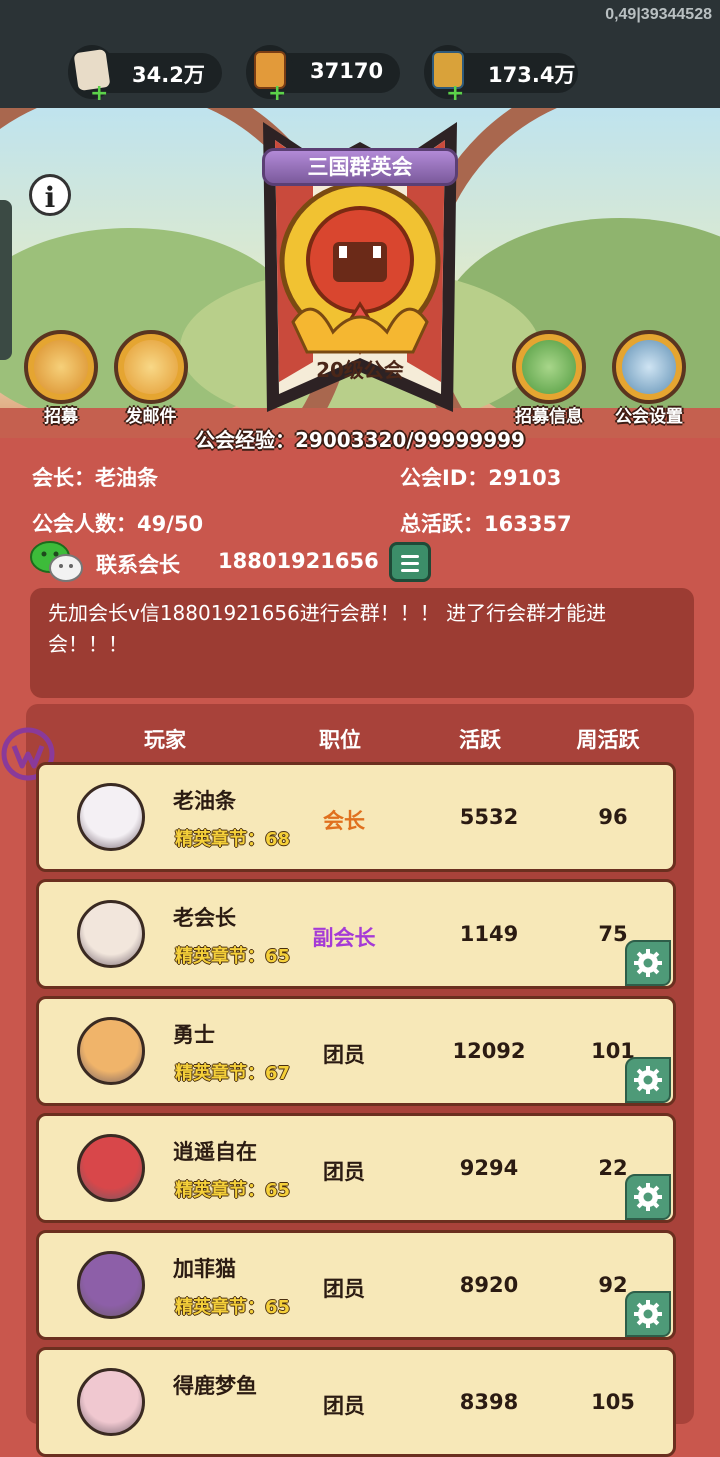 The height and width of the screenshot is (1457, 720). I want to click on table-row: 加菲猫 精英章节：65 团员 8920 92, so click(356, 1285).